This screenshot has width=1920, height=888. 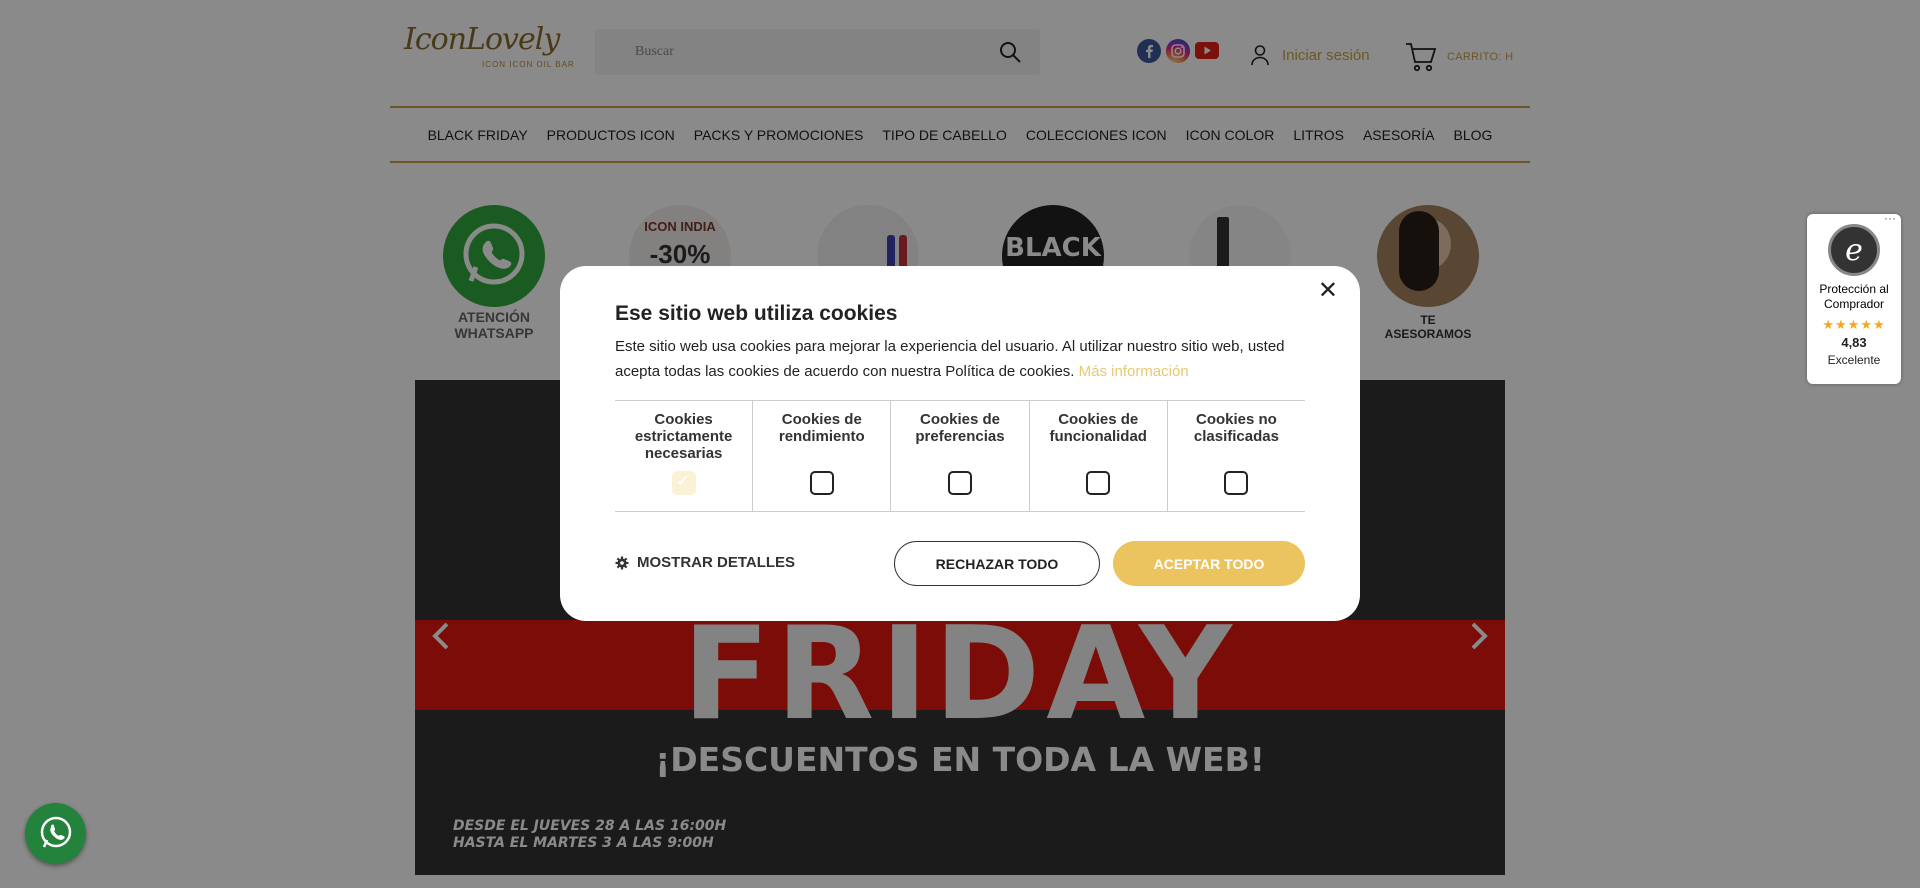 What do you see at coordinates (997, 563) in the screenshot?
I see `reject-all-button: RECHAZAR TODO` at bounding box center [997, 563].